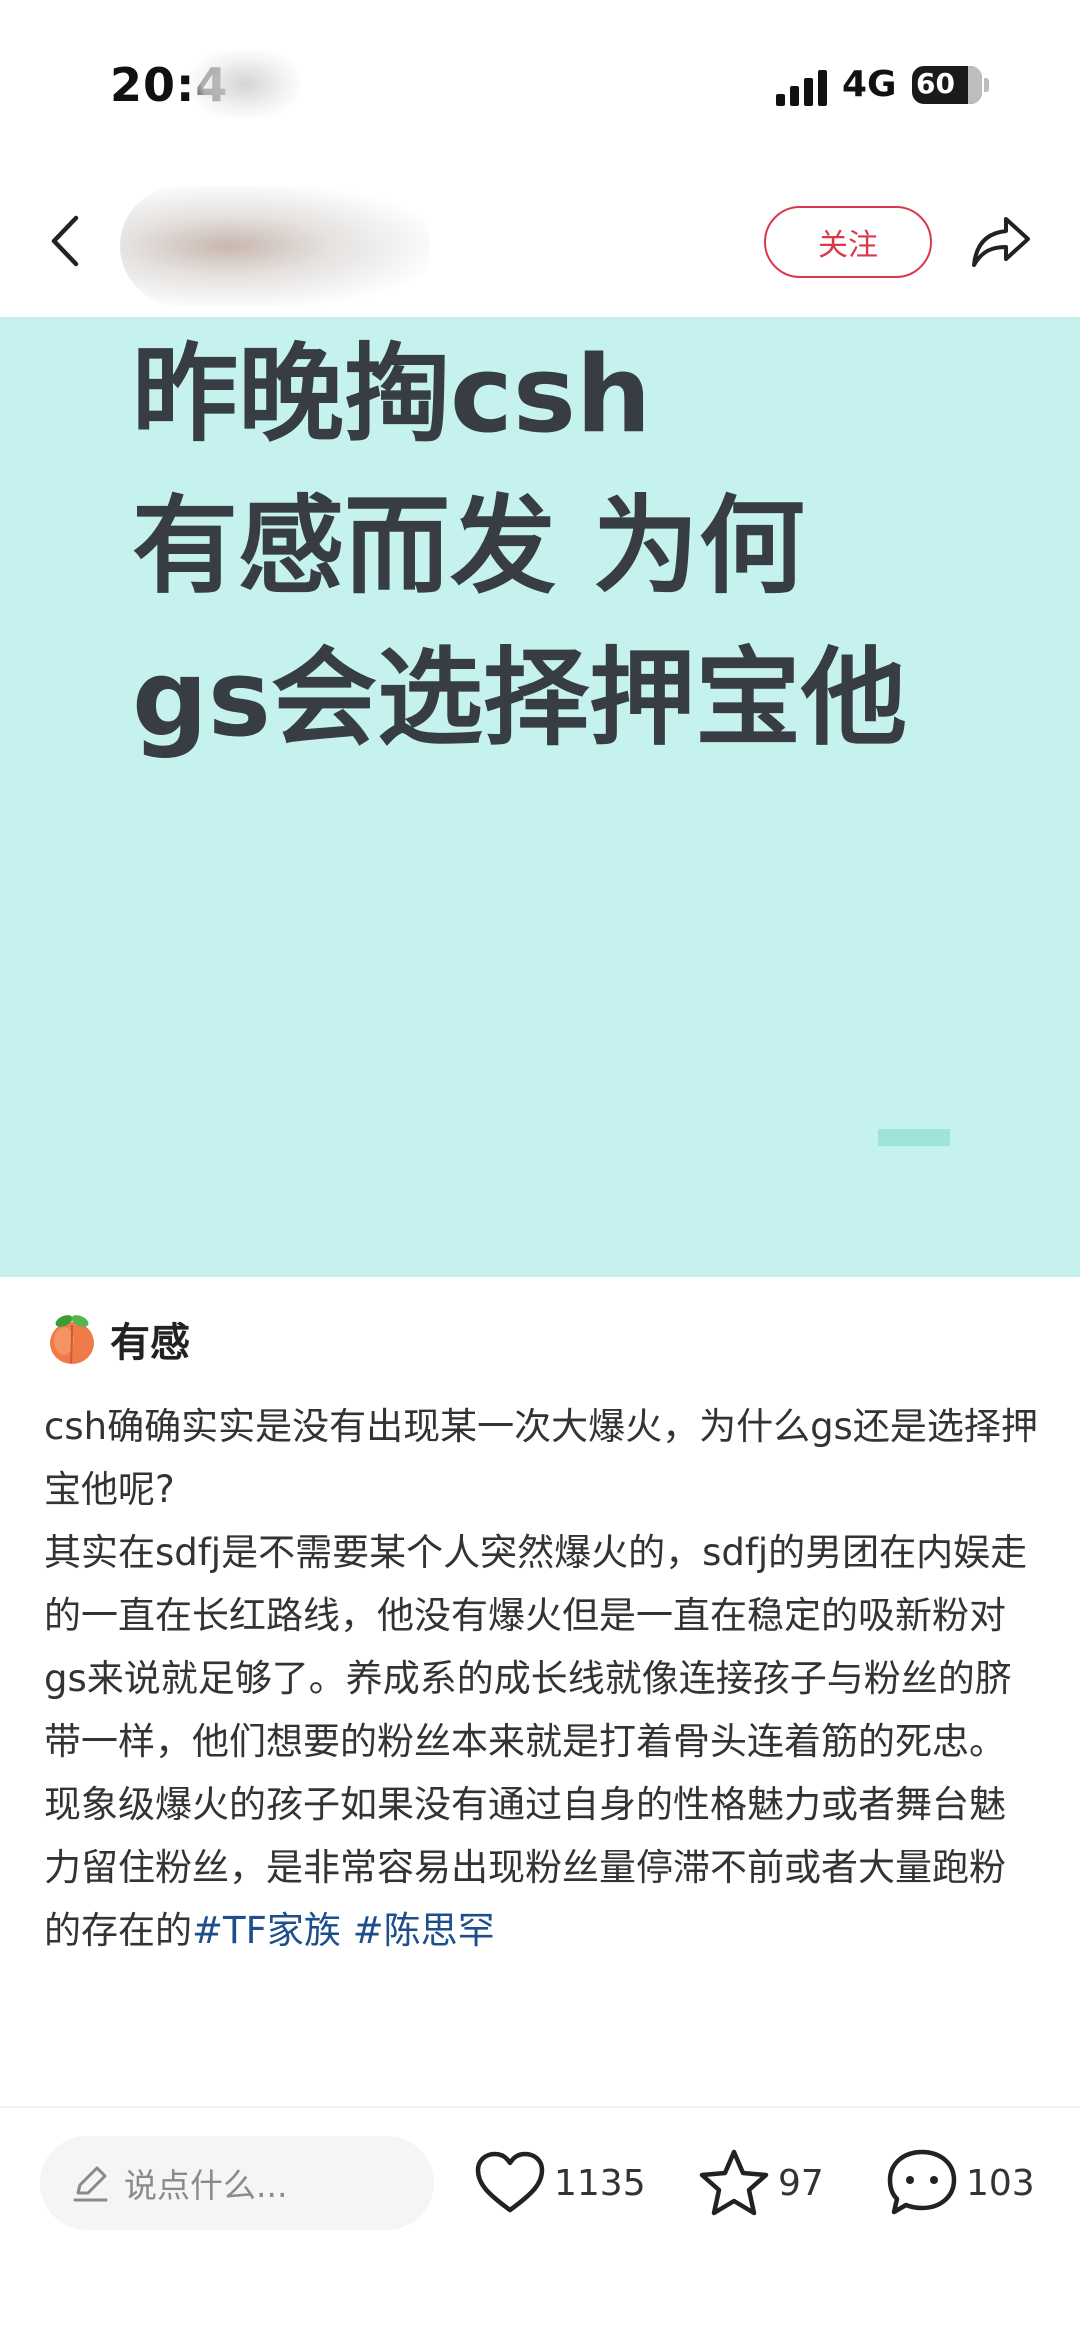  I want to click on cover-text-line: gs会选择押宝他, so click(519, 698).